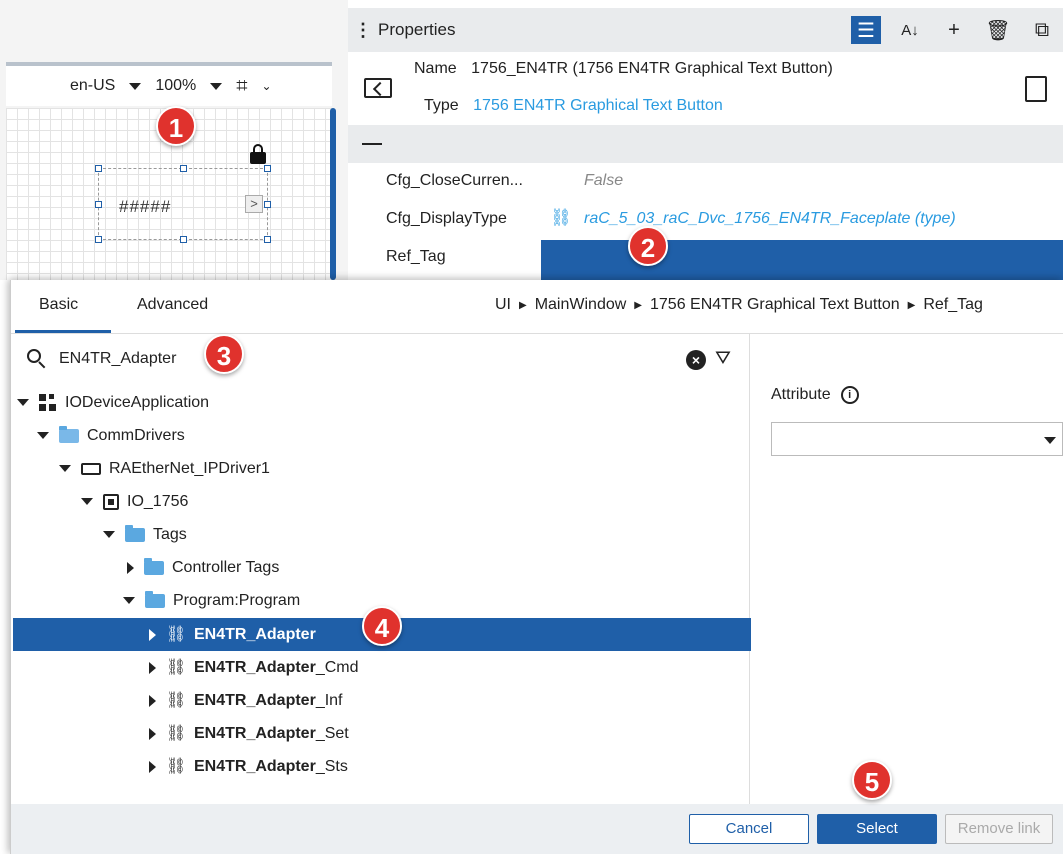 The height and width of the screenshot is (854, 1063). I want to click on step-badge: 2, so click(648, 246).